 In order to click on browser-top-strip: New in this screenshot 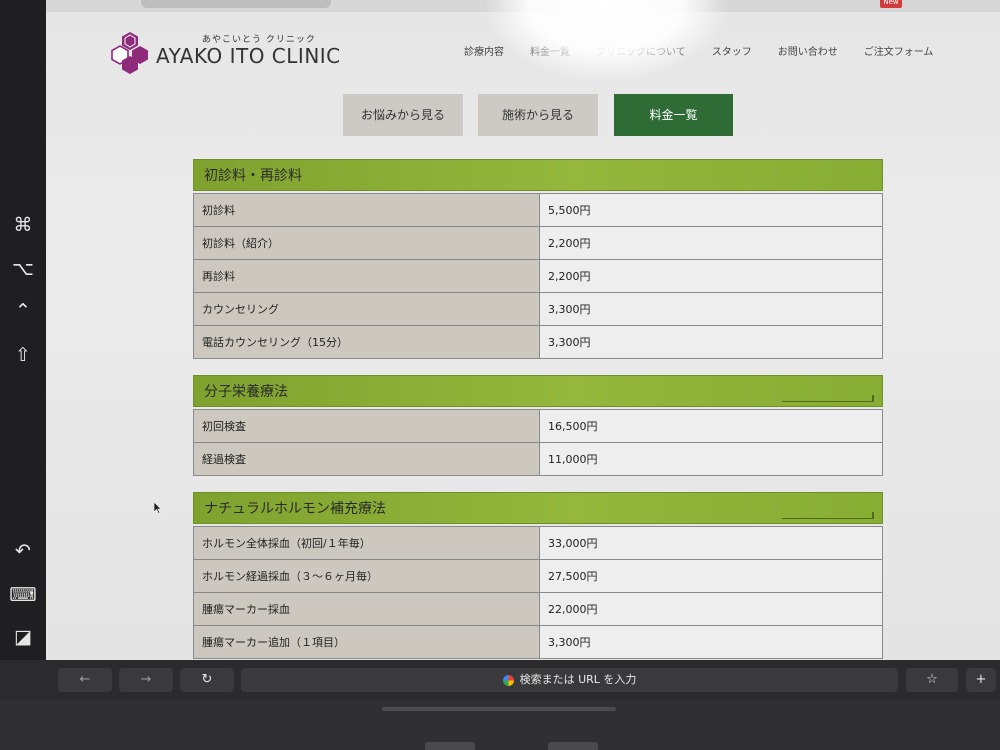, I will do `click(523, 6)`.